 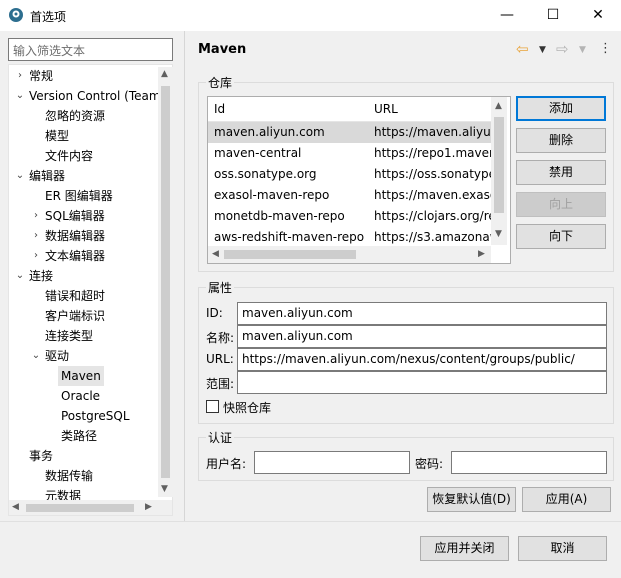 What do you see at coordinates (75, 316) in the screenshot?
I see `tree-item-label: 客户端标识` at bounding box center [75, 316].